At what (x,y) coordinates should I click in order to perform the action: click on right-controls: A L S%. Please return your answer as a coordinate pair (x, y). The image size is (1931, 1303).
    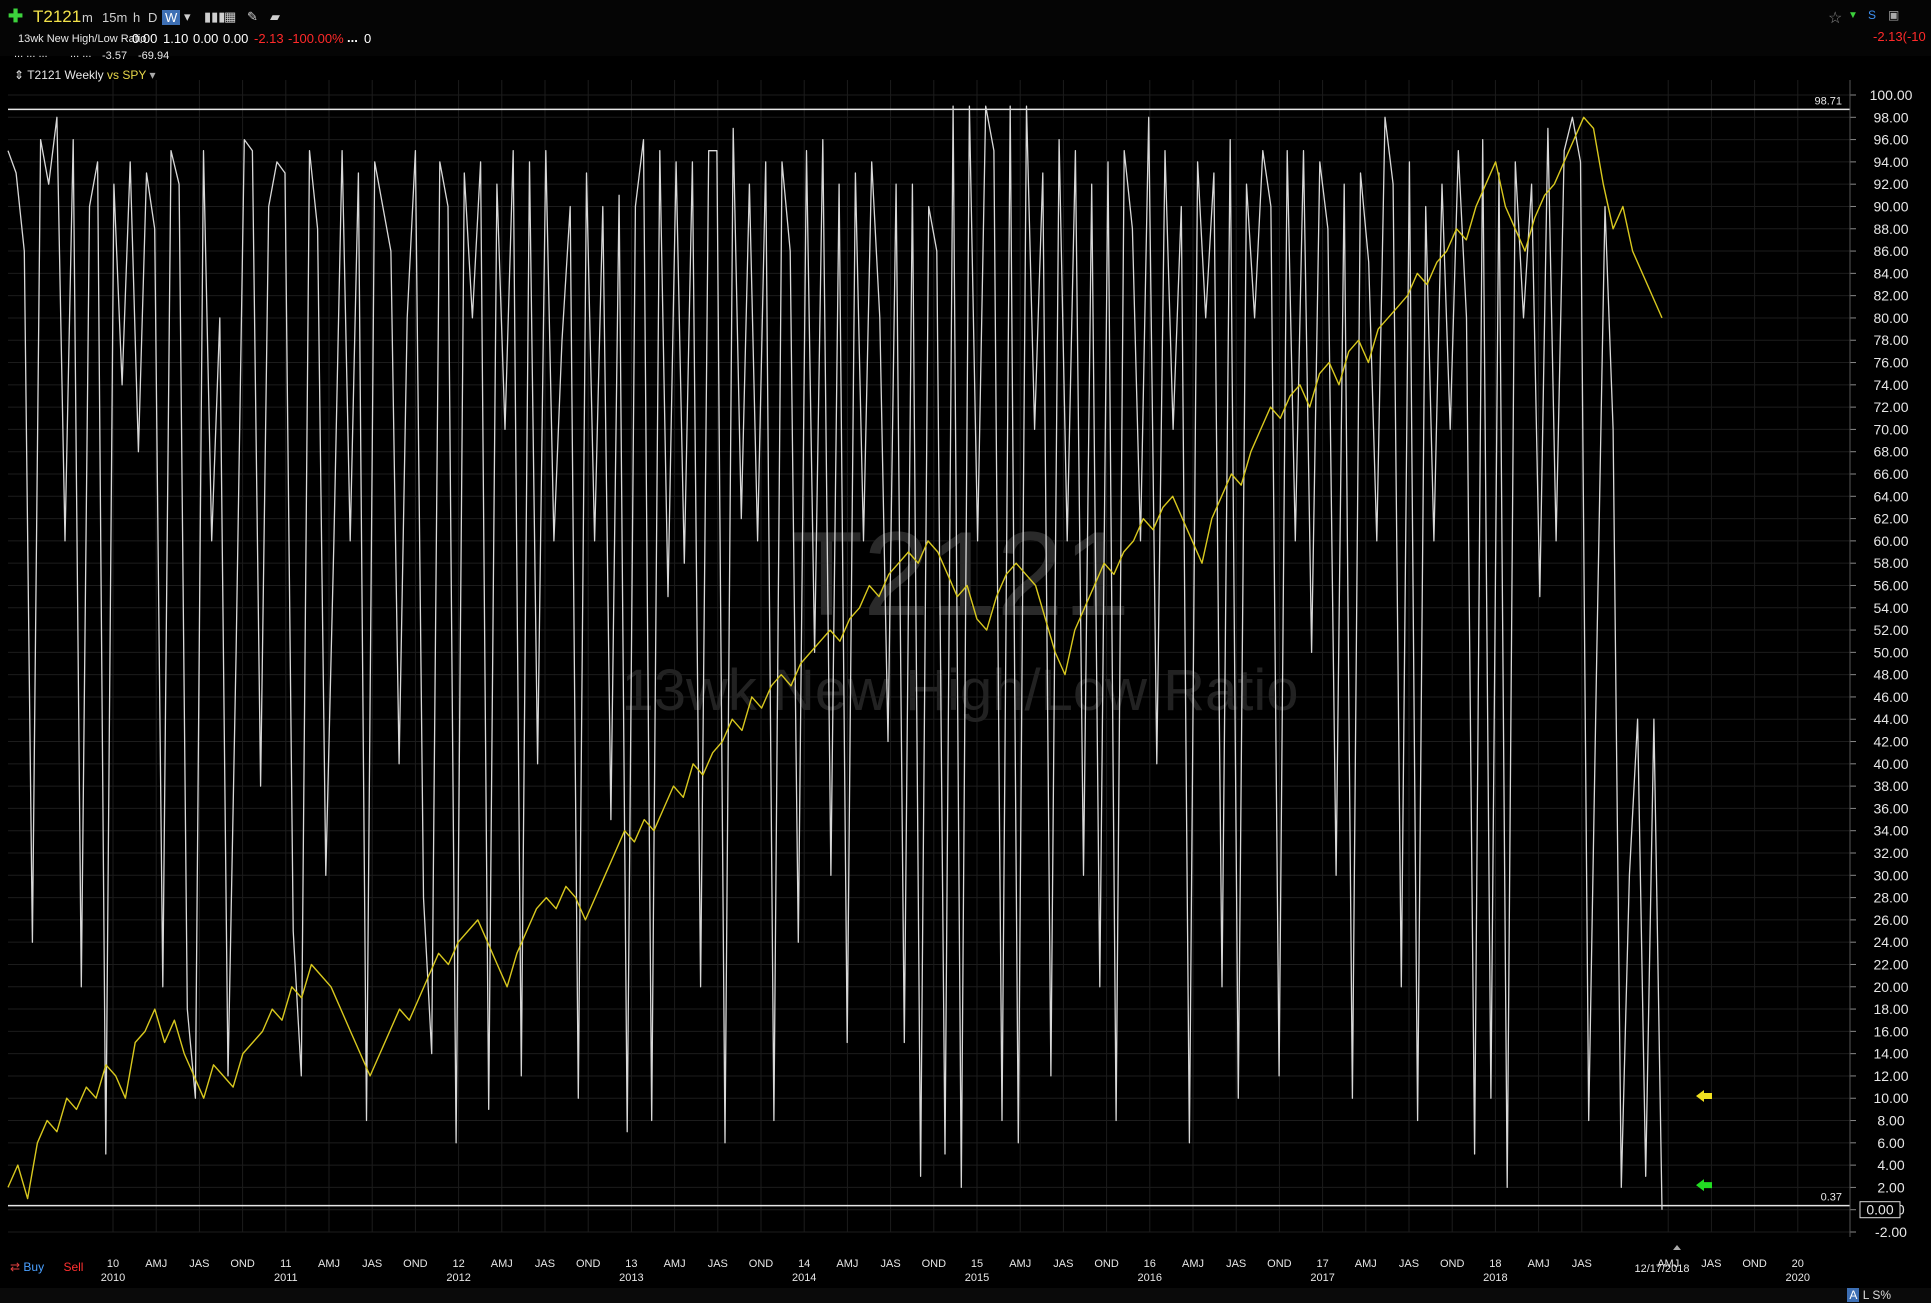
    Looking at the image, I should click on (1869, 1295).